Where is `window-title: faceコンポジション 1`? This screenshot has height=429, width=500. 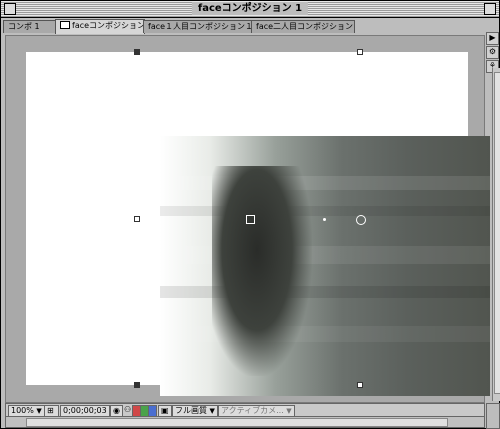
window-title: faceコンポジション 1 is located at coordinates (250, 8).